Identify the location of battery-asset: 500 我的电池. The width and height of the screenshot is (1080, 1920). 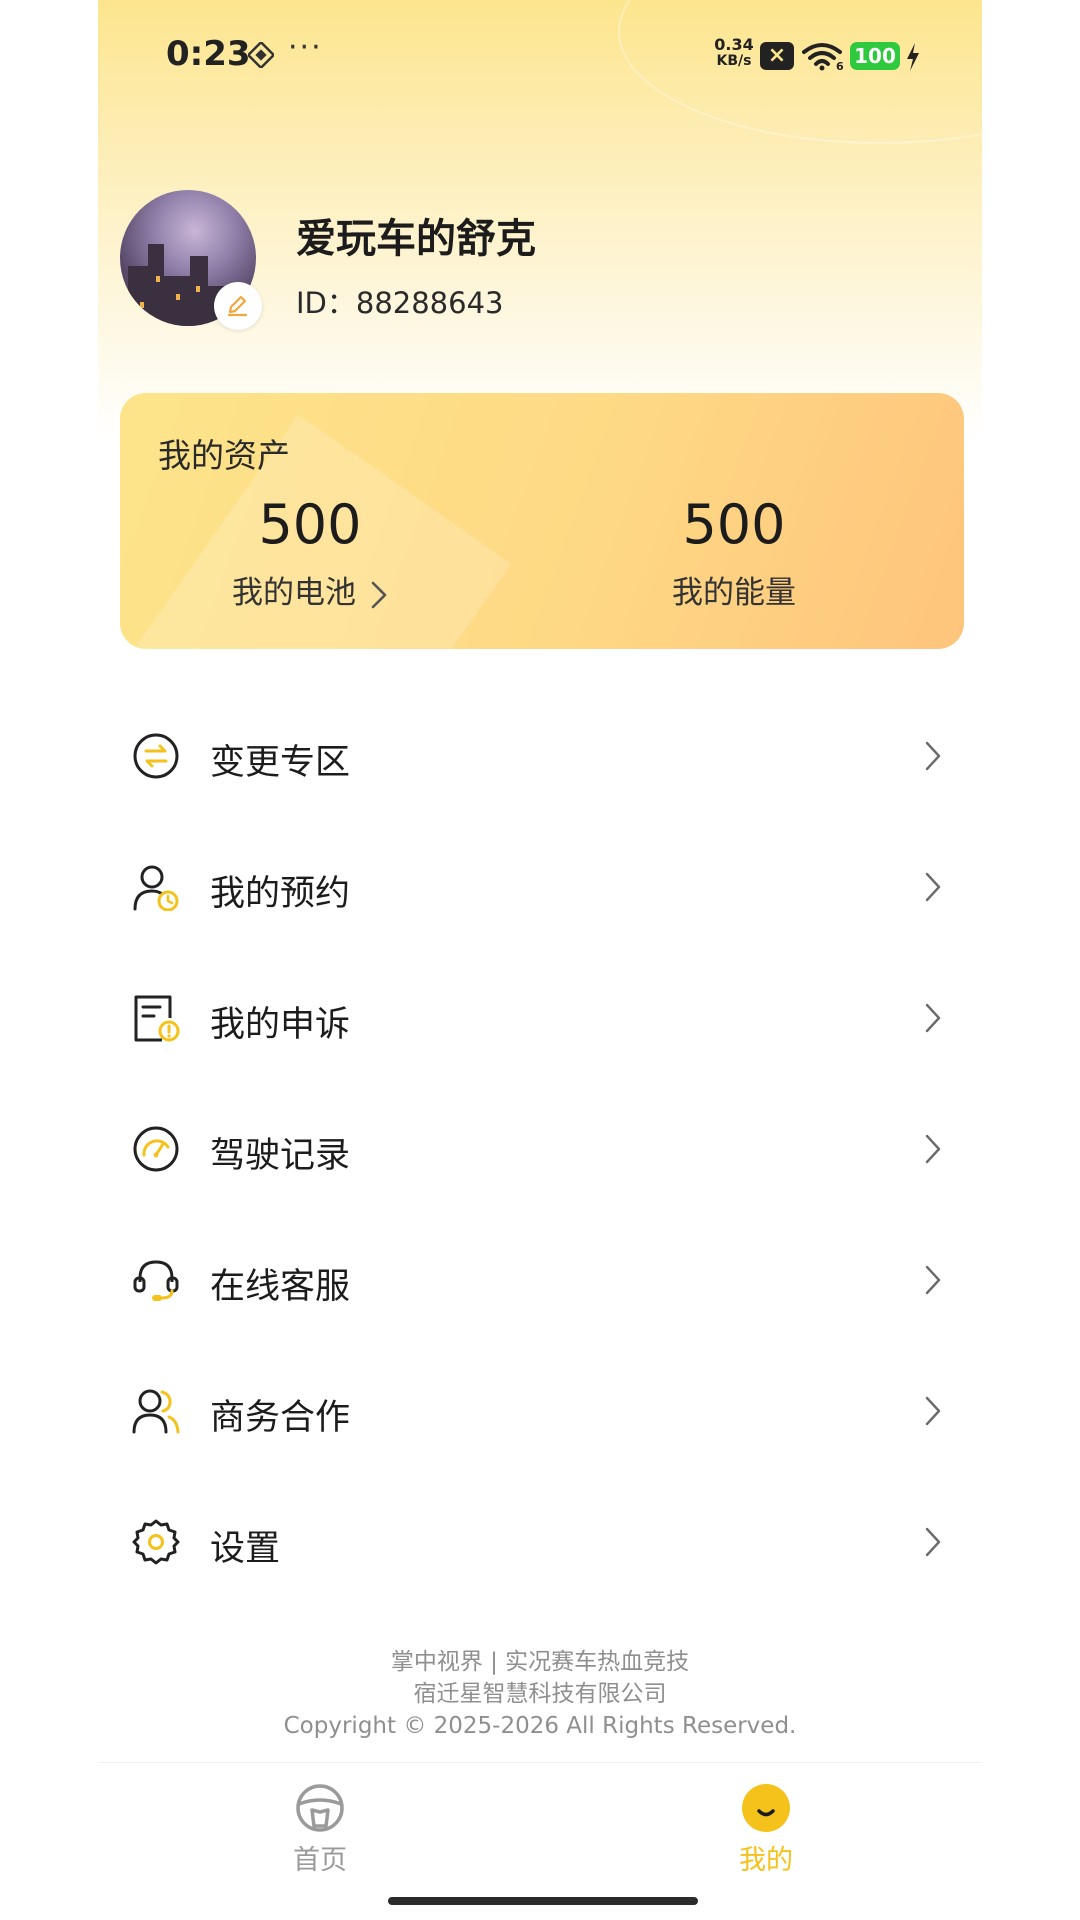
(310, 552).